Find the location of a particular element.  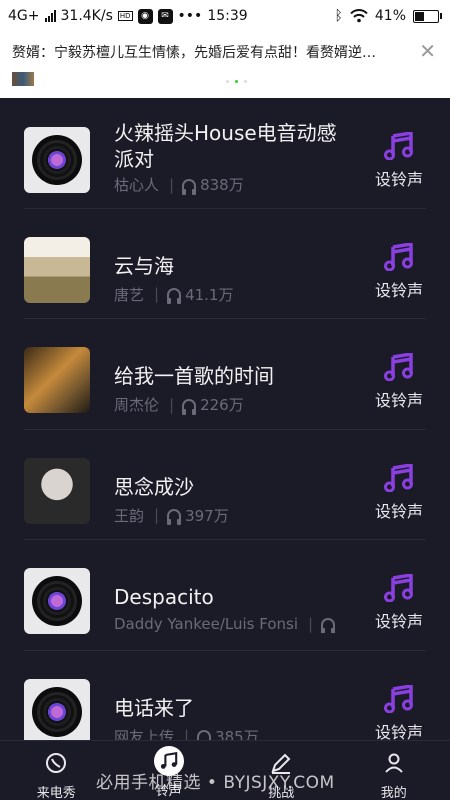

tab-challenge: 挑战 is located at coordinates (281, 770).